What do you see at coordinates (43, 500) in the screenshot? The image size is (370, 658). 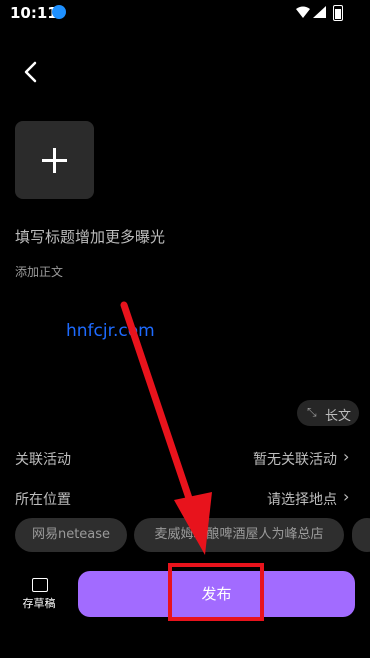 I see `location-label: 所在位置` at bounding box center [43, 500].